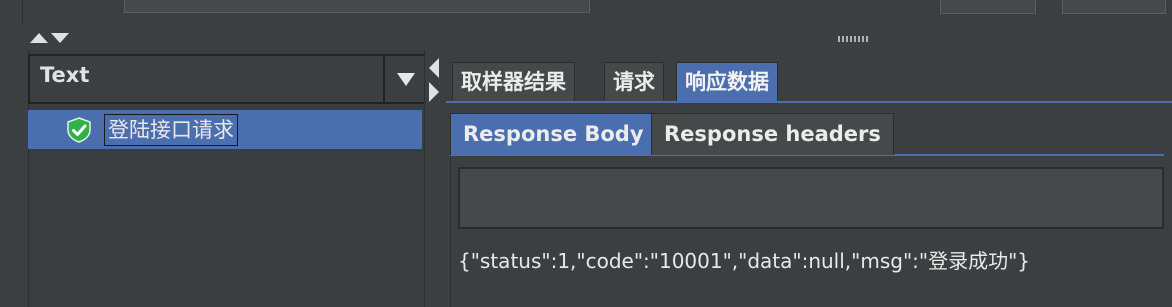 Image resolution: width=1172 pixels, height=307 pixels. I want to click on success-shield-icon, so click(79, 130).